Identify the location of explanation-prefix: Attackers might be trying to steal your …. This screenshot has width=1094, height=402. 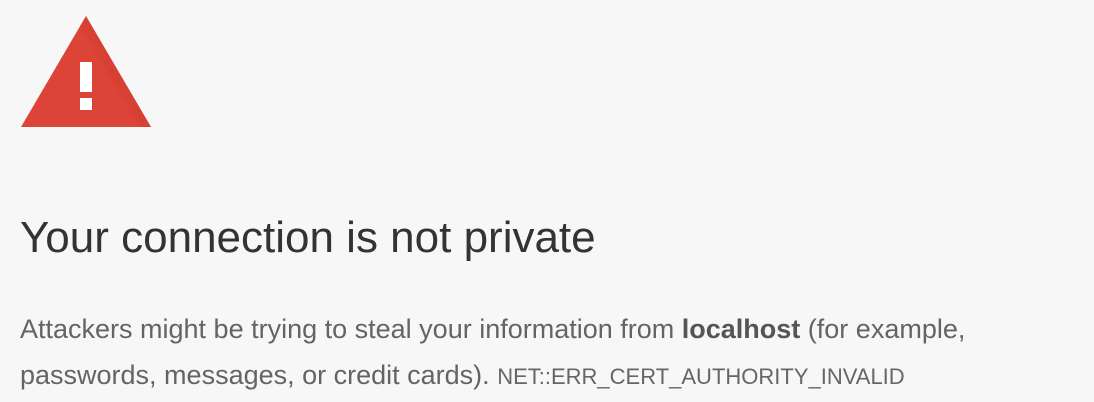
(351, 329).